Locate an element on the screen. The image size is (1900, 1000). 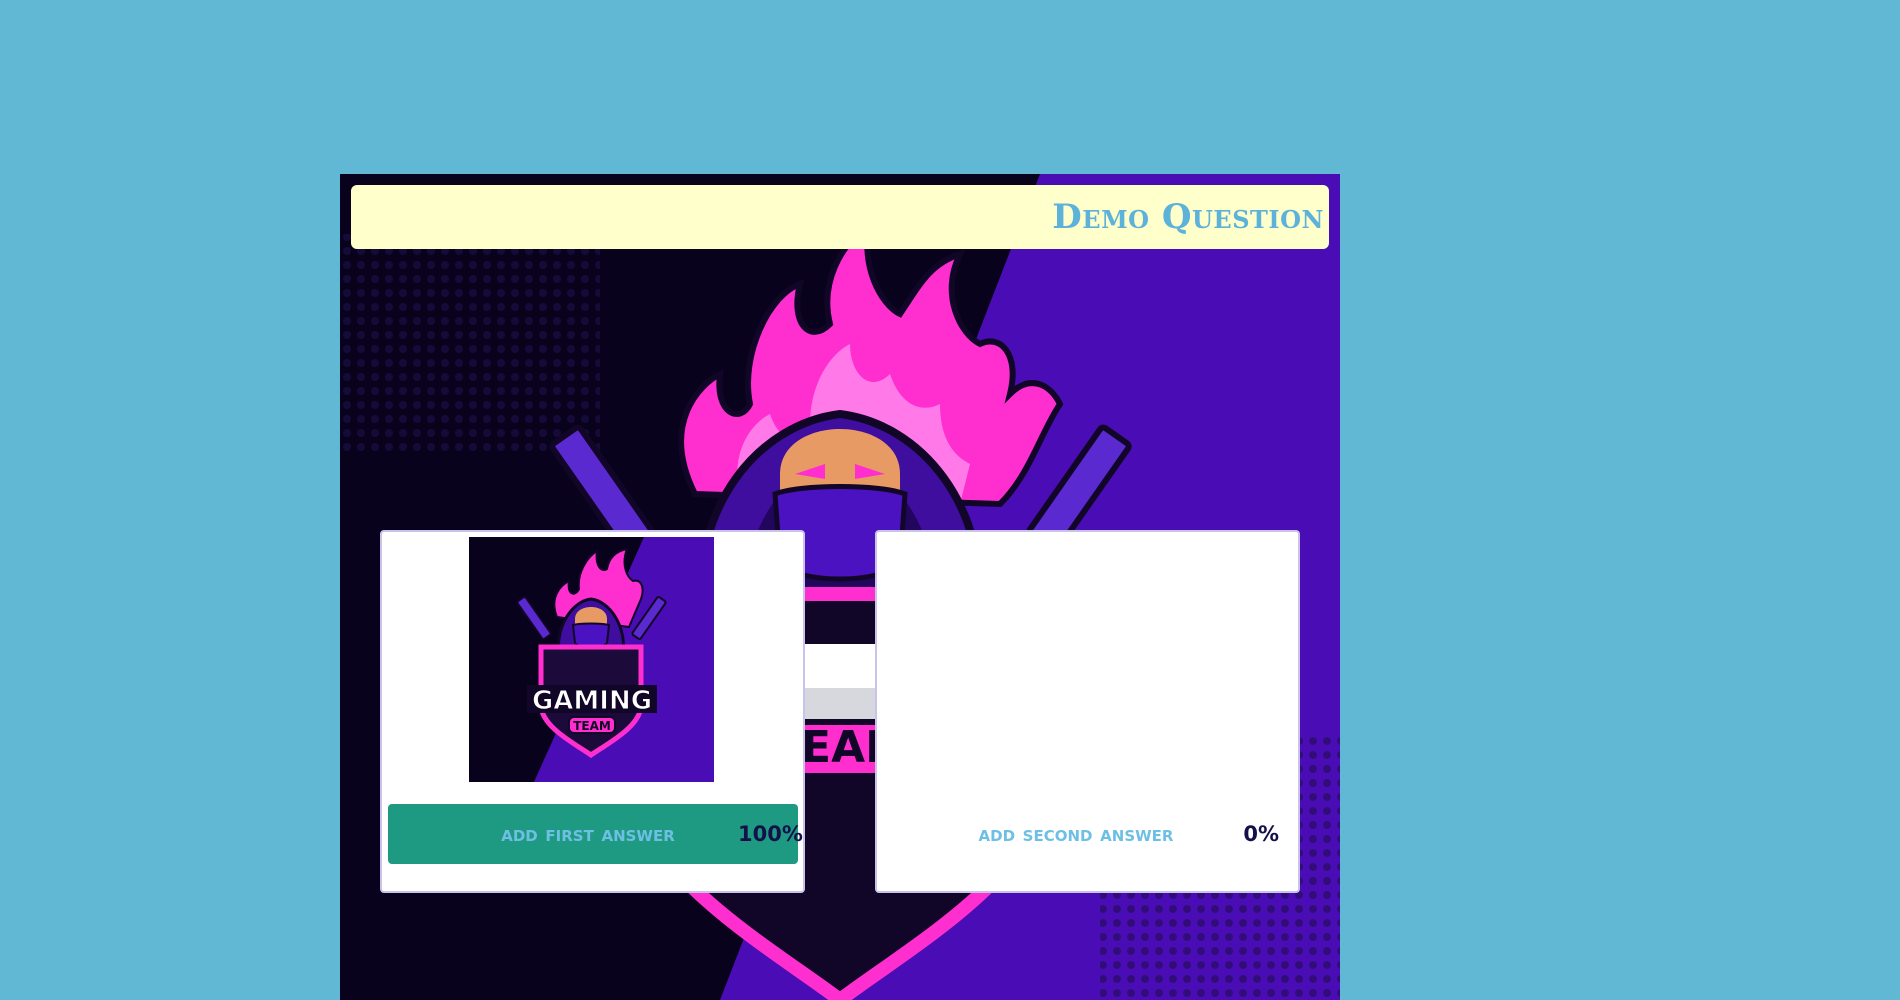
answer-card-1: GAMING TEAM add first answer 100% is located at coordinates (592, 711).